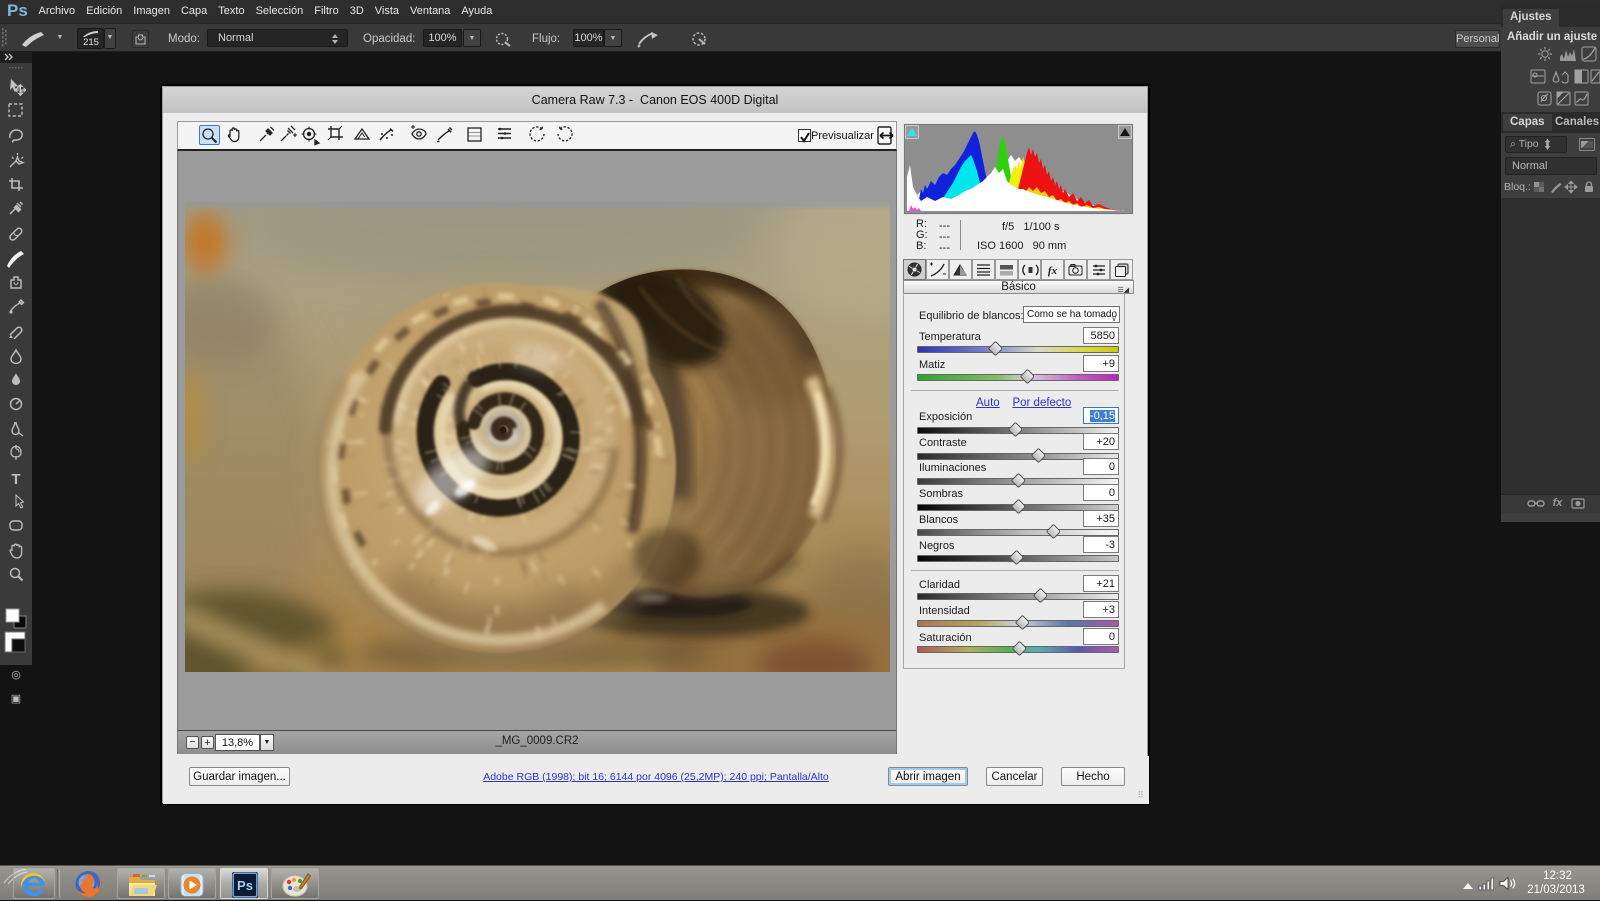 This screenshot has height=901, width=1600. What do you see at coordinates (245, 885) in the screenshot?
I see `svg-text: Ps` at bounding box center [245, 885].